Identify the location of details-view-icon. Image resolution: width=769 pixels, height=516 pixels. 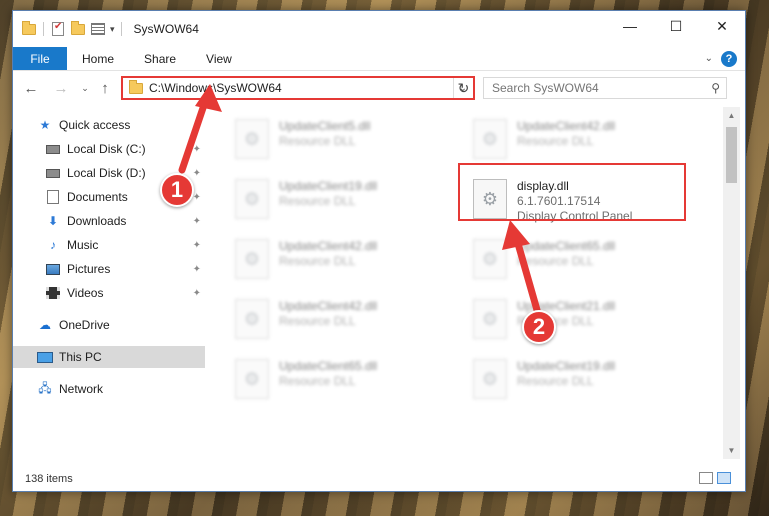
(706, 478).